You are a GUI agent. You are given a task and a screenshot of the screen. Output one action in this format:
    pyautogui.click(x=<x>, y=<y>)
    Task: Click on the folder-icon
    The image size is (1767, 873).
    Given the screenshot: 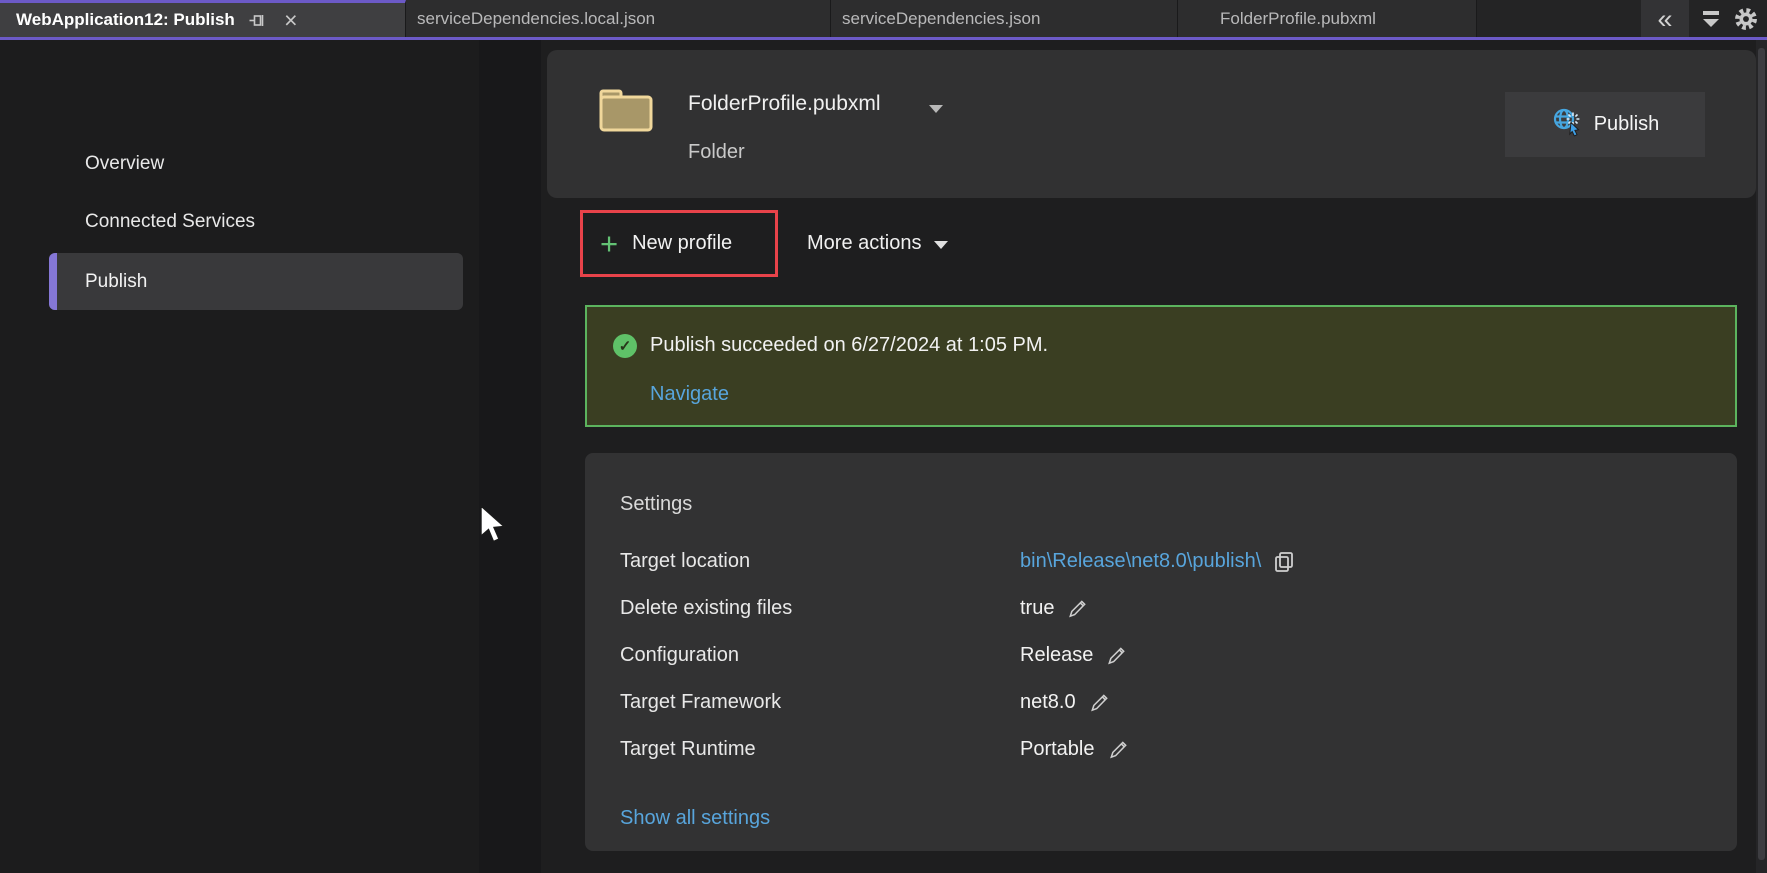 What is the action you would take?
    pyautogui.click(x=626, y=112)
    